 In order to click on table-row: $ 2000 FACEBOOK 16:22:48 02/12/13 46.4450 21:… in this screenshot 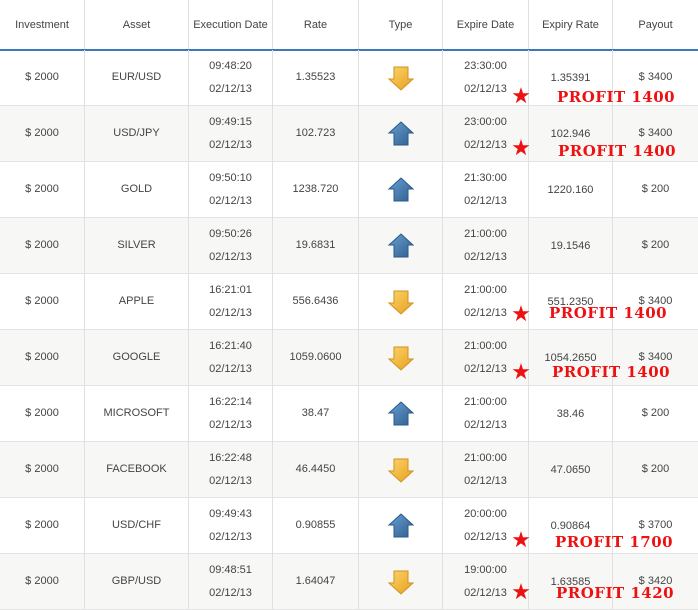, I will do `click(349, 470)`.